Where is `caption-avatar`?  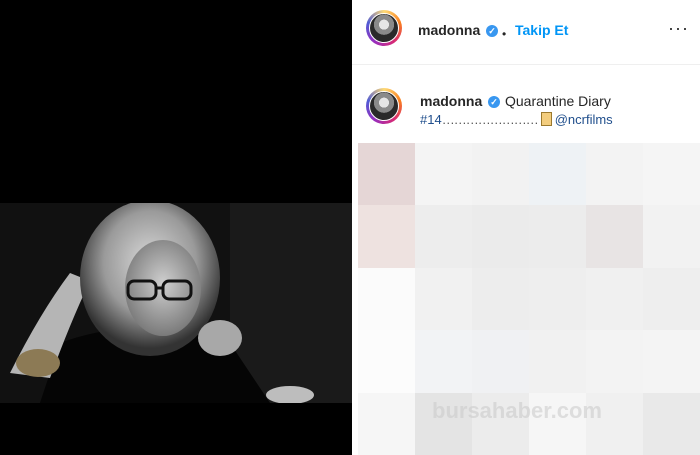 caption-avatar is located at coordinates (384, 106).